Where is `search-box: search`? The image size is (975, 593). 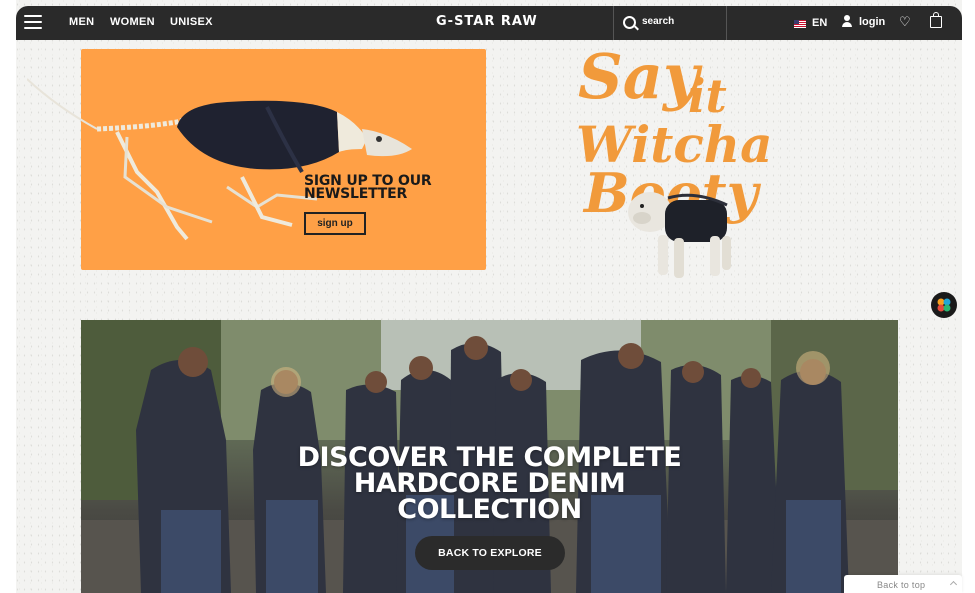 search-box: search is located at coordinates (670, 23).